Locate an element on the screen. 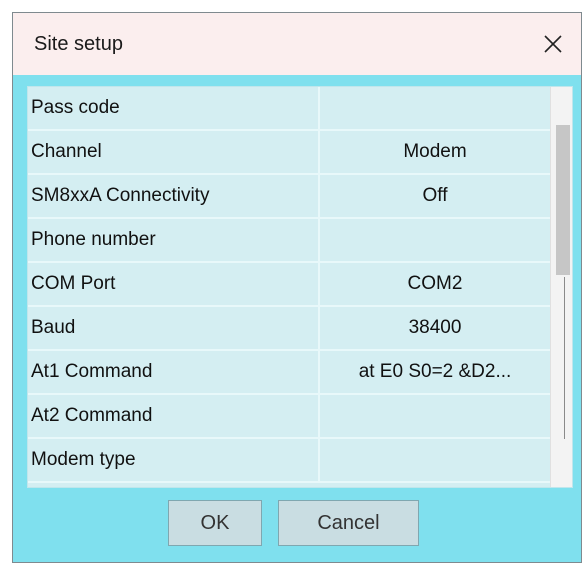 The image size is (584, 565). property-name: Phone number is located at coordinates (174, 240).